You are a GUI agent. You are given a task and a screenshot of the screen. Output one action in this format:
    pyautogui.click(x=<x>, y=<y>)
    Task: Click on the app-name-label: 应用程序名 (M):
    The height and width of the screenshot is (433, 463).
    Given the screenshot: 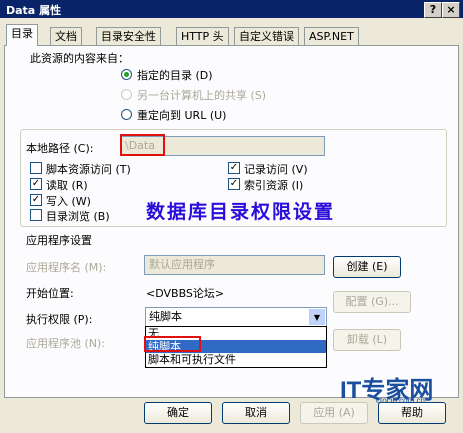 What is the action you would take?
    pyautogui.click(x=66, y=267)
    